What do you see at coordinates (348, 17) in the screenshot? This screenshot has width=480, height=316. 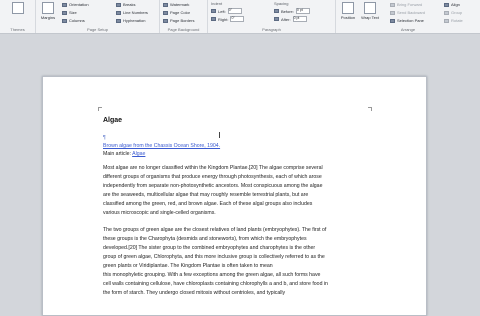 I see `position-label: Position` at bounding box center [348, 17].